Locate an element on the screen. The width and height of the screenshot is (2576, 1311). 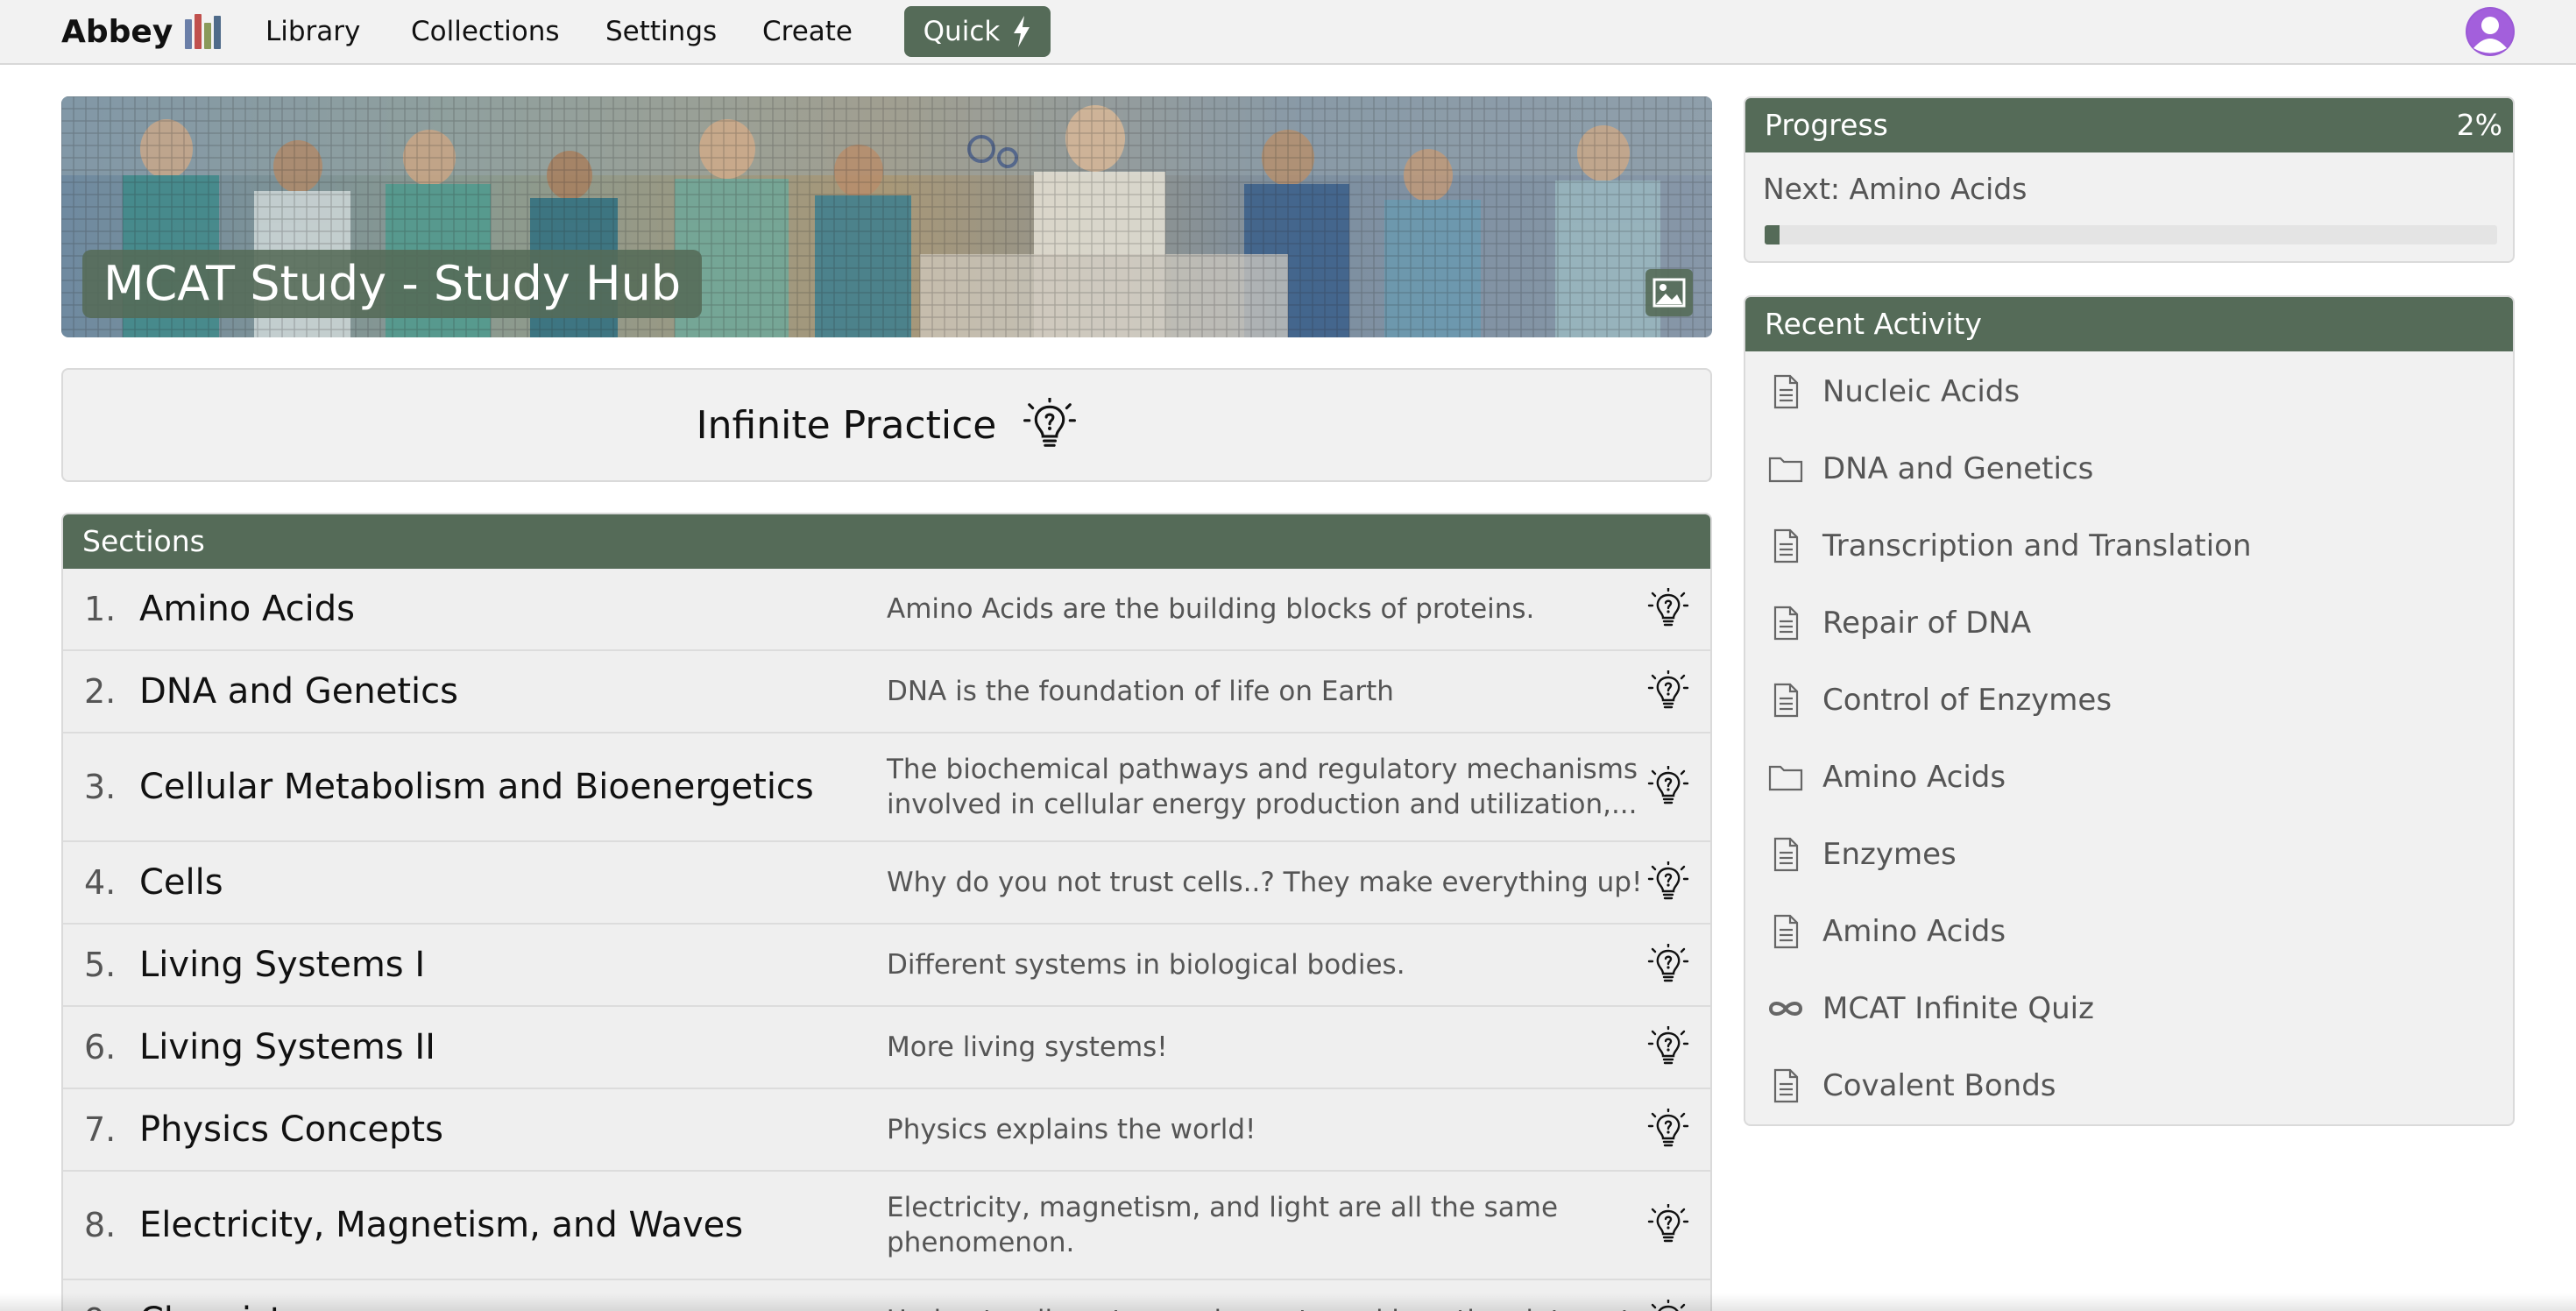
section-number: 6. is located at coordinates (100, 1048).